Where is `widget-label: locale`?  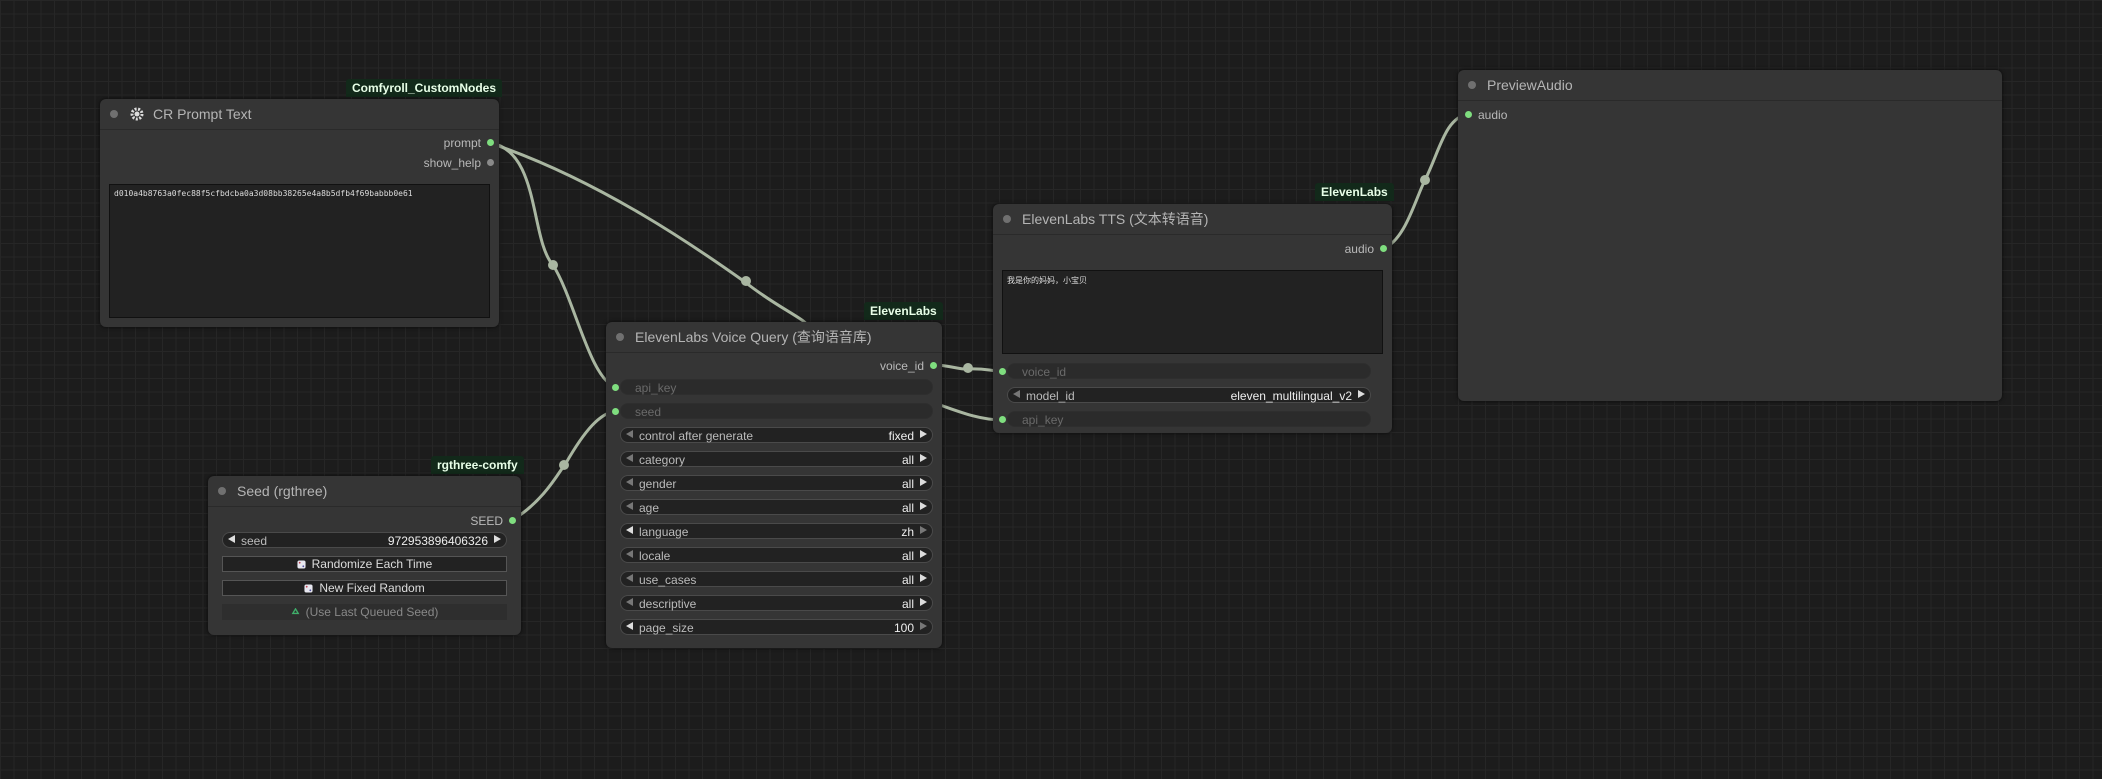 widget-label: locale is located at coordinates (655, 556).